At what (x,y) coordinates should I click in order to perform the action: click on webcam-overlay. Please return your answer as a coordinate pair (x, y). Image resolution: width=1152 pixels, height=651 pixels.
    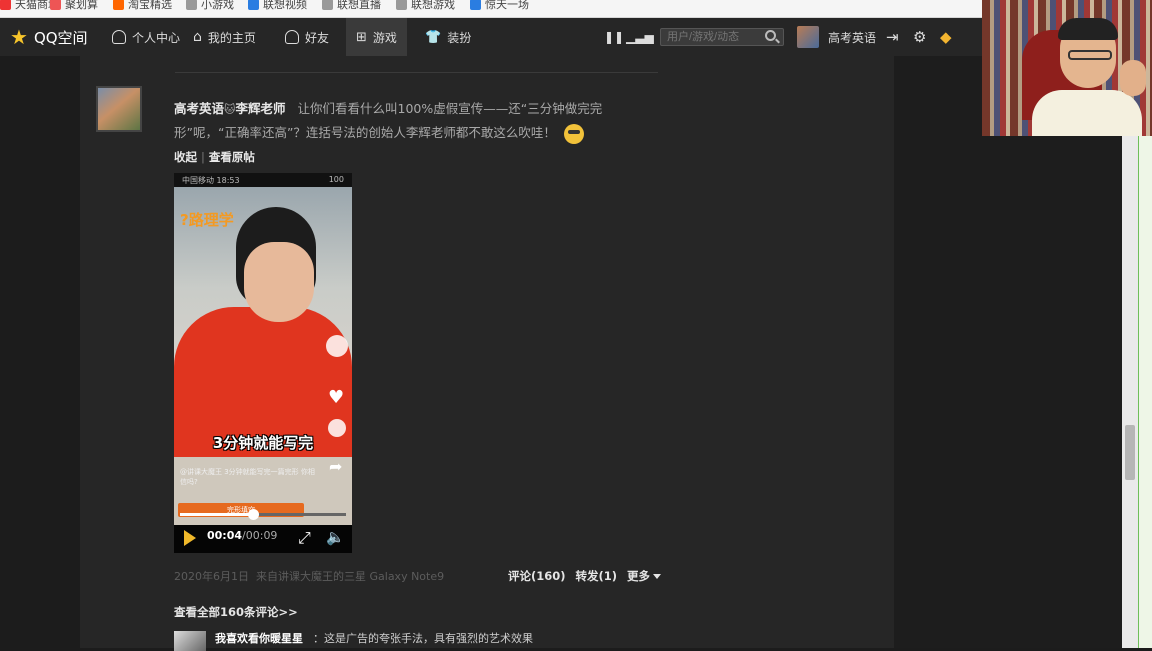
    Looking at the image, I should click on (1067, 68).